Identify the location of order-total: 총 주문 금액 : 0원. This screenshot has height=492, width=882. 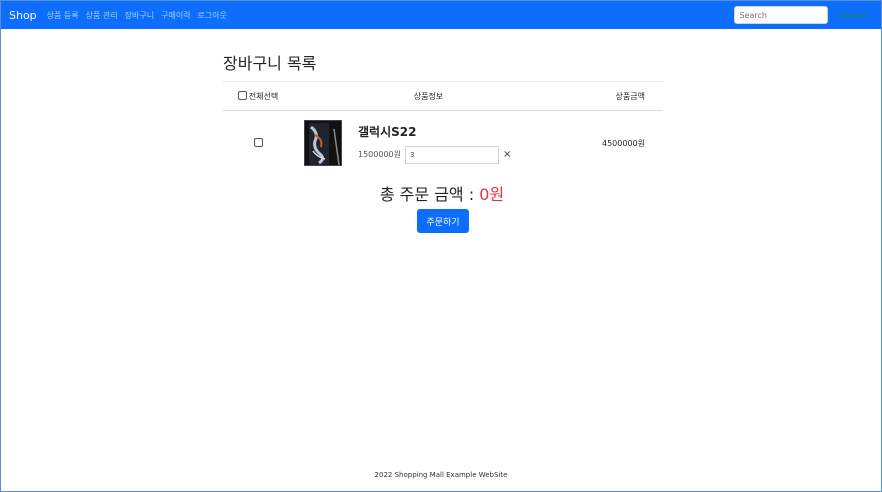
(441, 193).